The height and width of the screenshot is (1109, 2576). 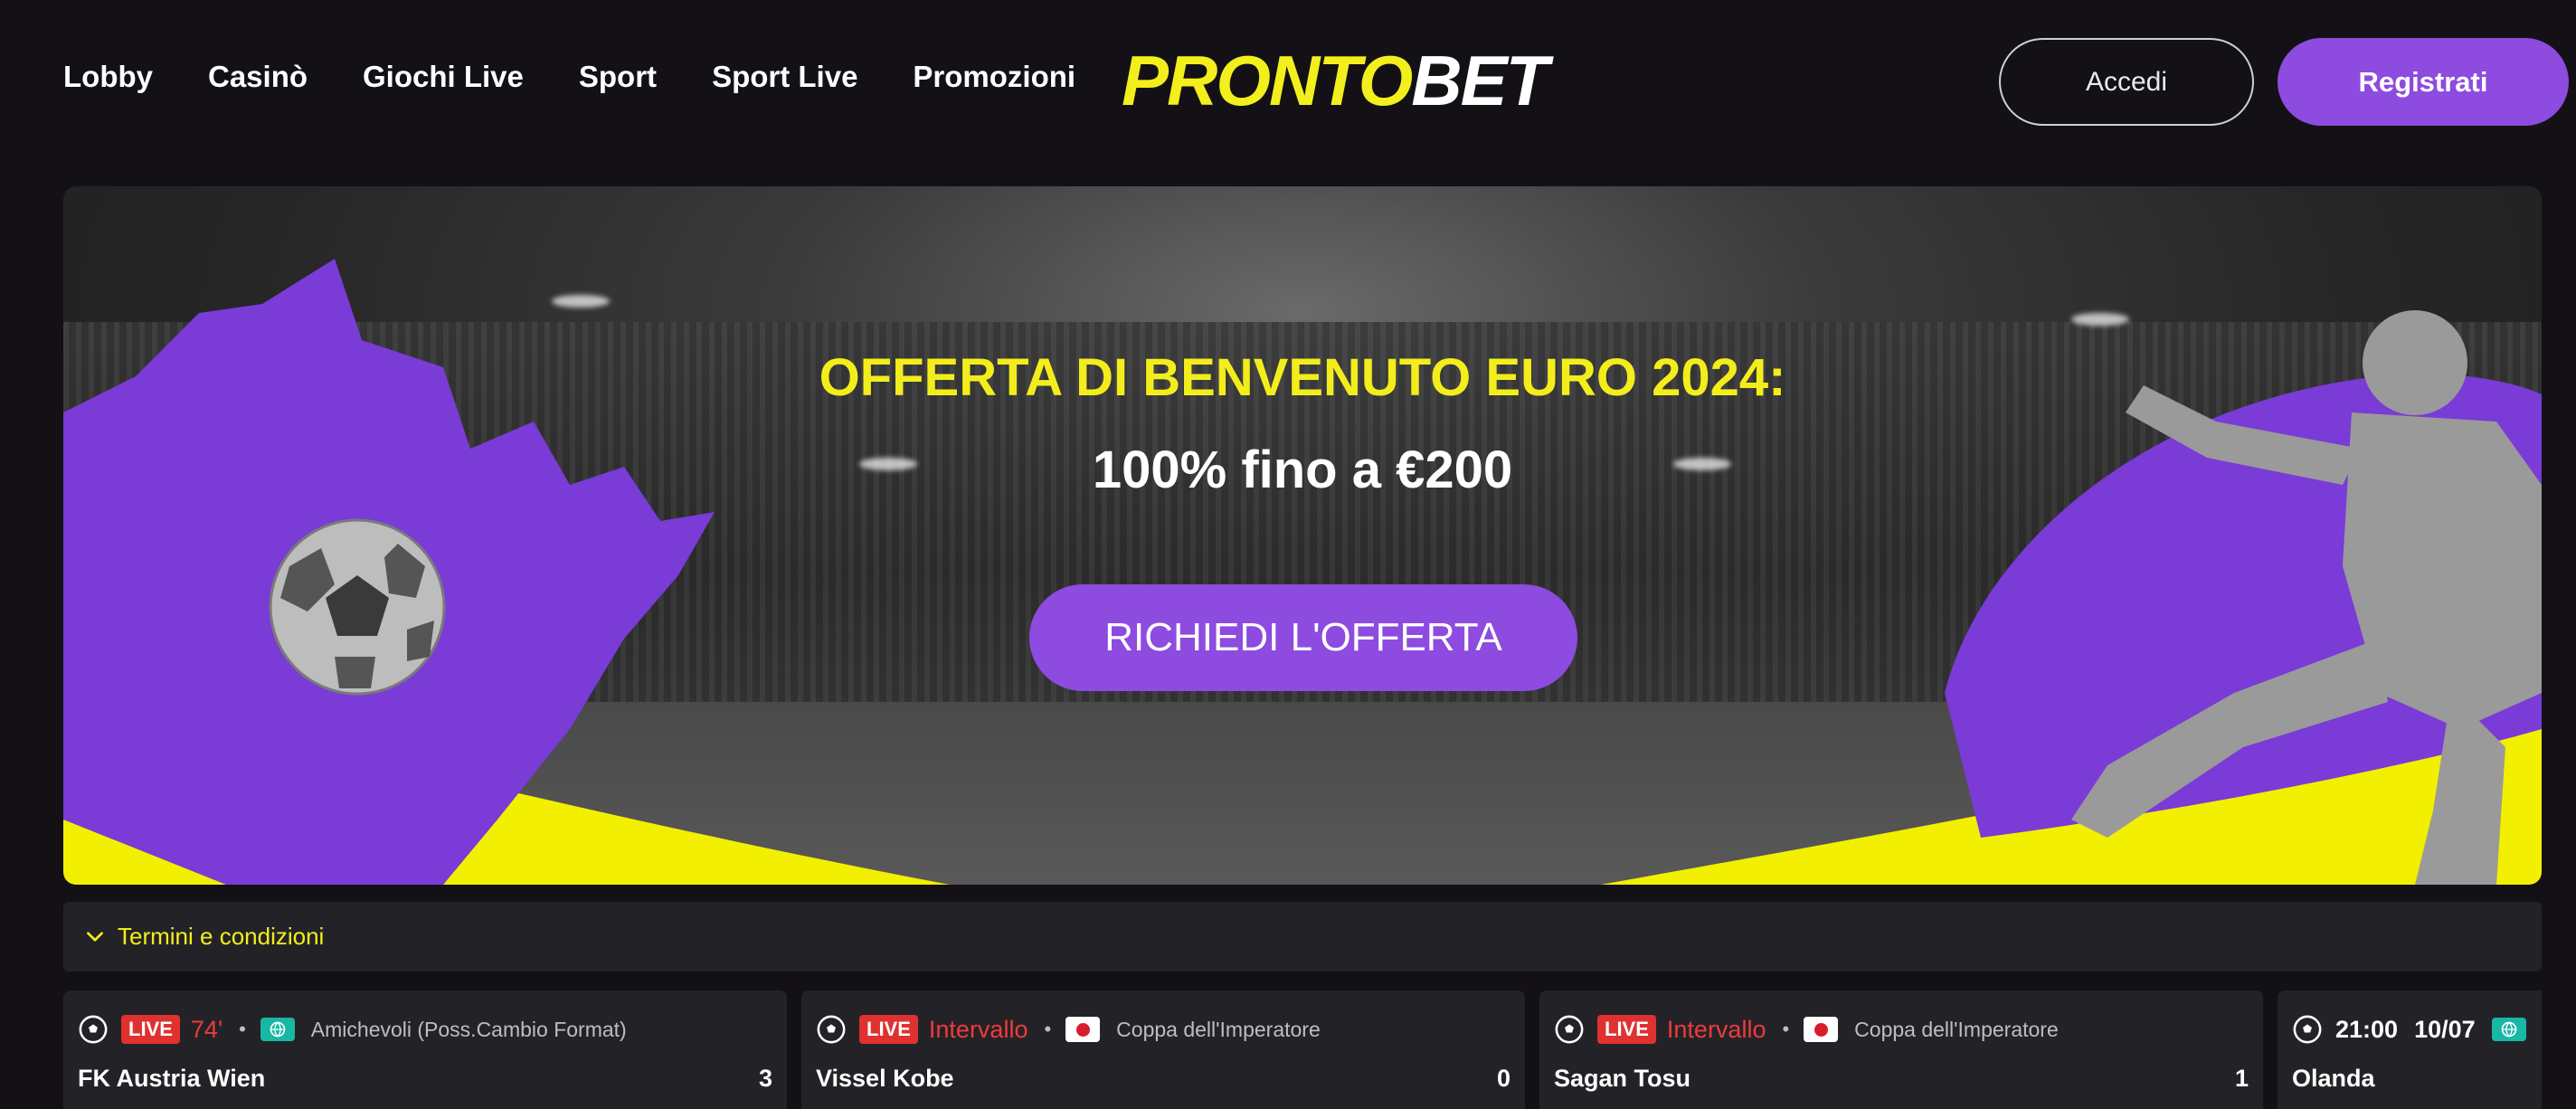 What do you see at coordinates (95, 936) in the screenshot?
I see `chevron-down-icon` at bounding box center [95, 936].